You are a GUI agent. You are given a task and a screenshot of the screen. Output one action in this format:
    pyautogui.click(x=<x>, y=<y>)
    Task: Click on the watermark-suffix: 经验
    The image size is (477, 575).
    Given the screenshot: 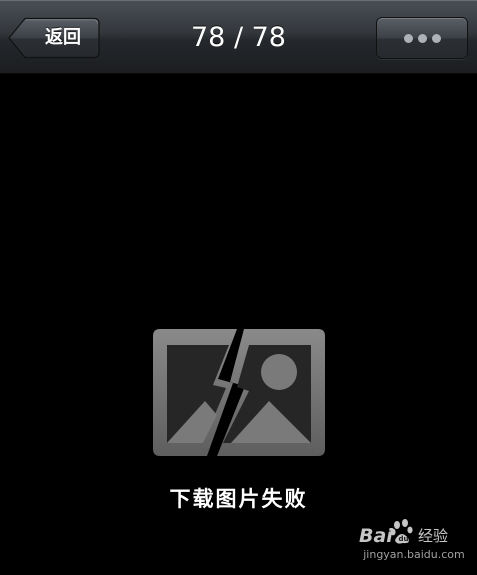 What is the action you would take?
    pyautogui.click(x=433, y=536)
    